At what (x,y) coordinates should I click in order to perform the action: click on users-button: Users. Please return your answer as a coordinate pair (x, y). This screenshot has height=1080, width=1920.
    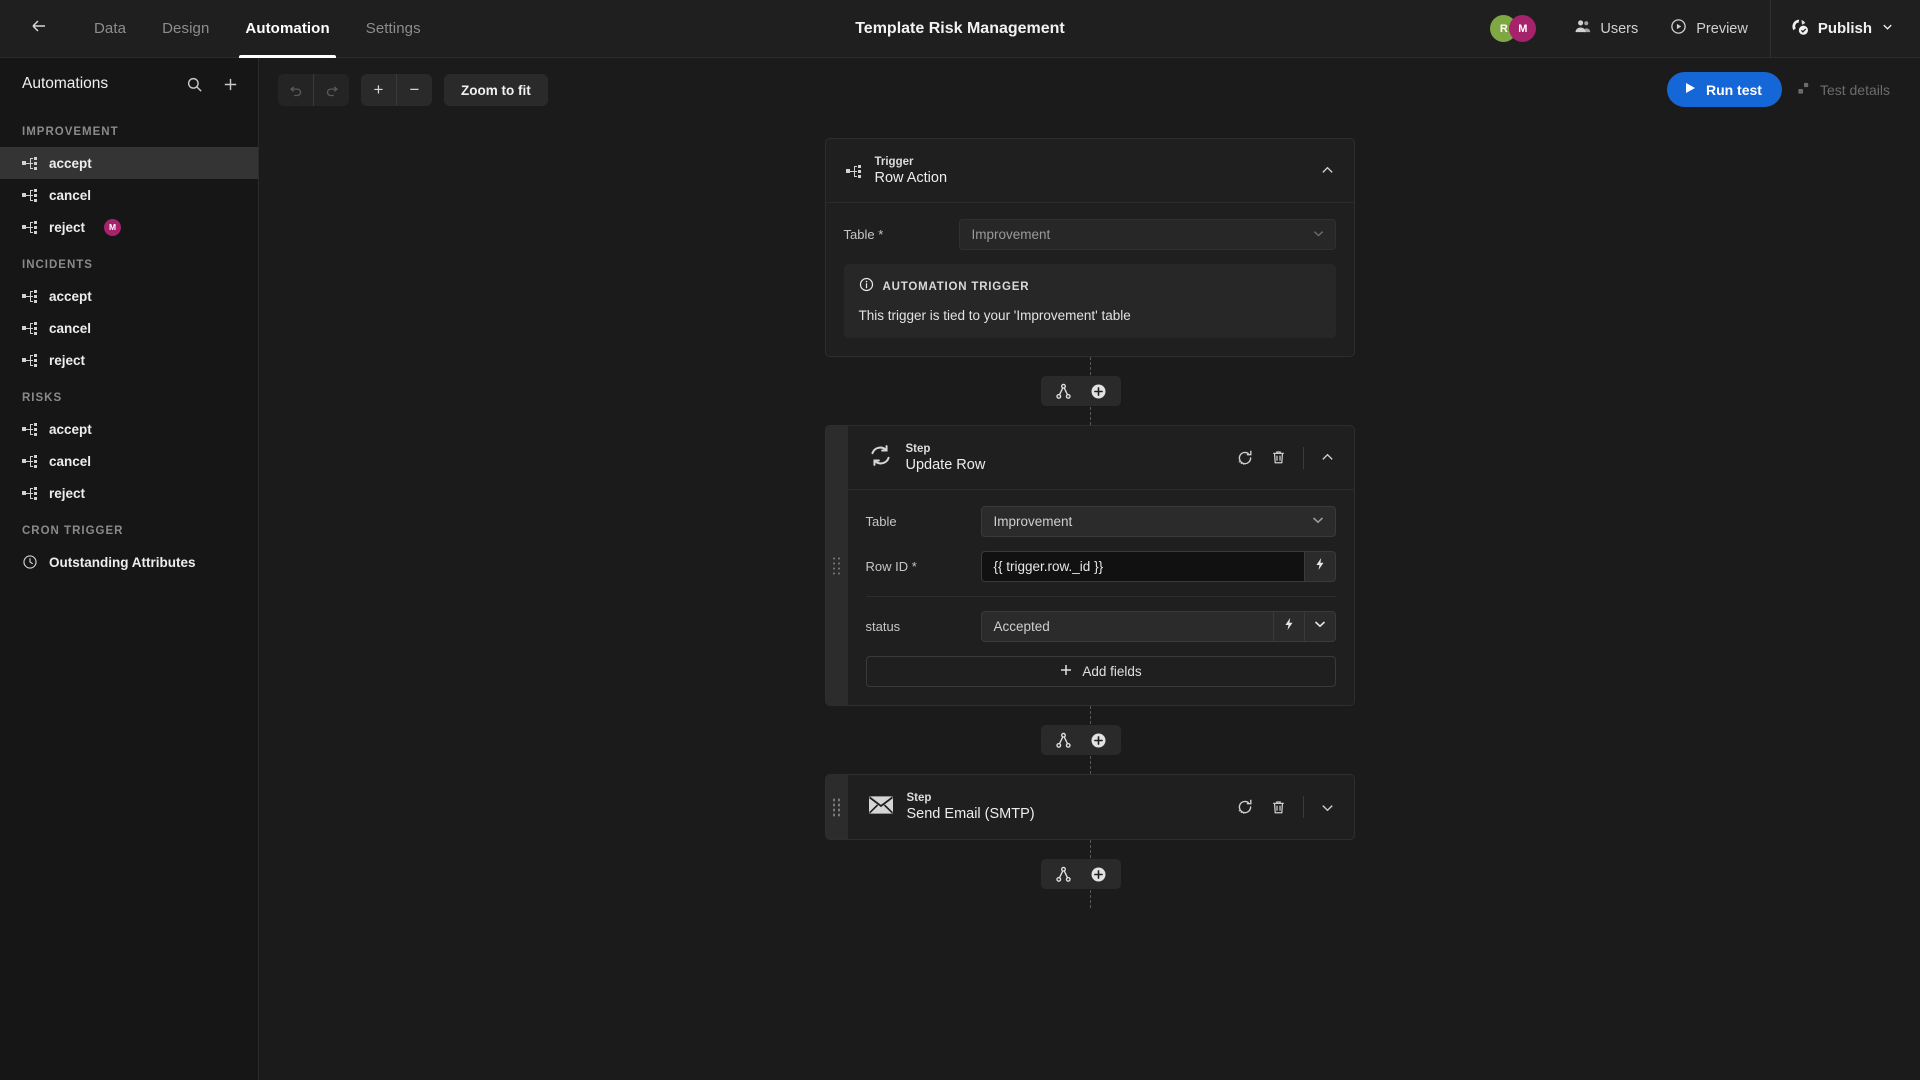
    Looking at the image, I should click on (1606, 29).